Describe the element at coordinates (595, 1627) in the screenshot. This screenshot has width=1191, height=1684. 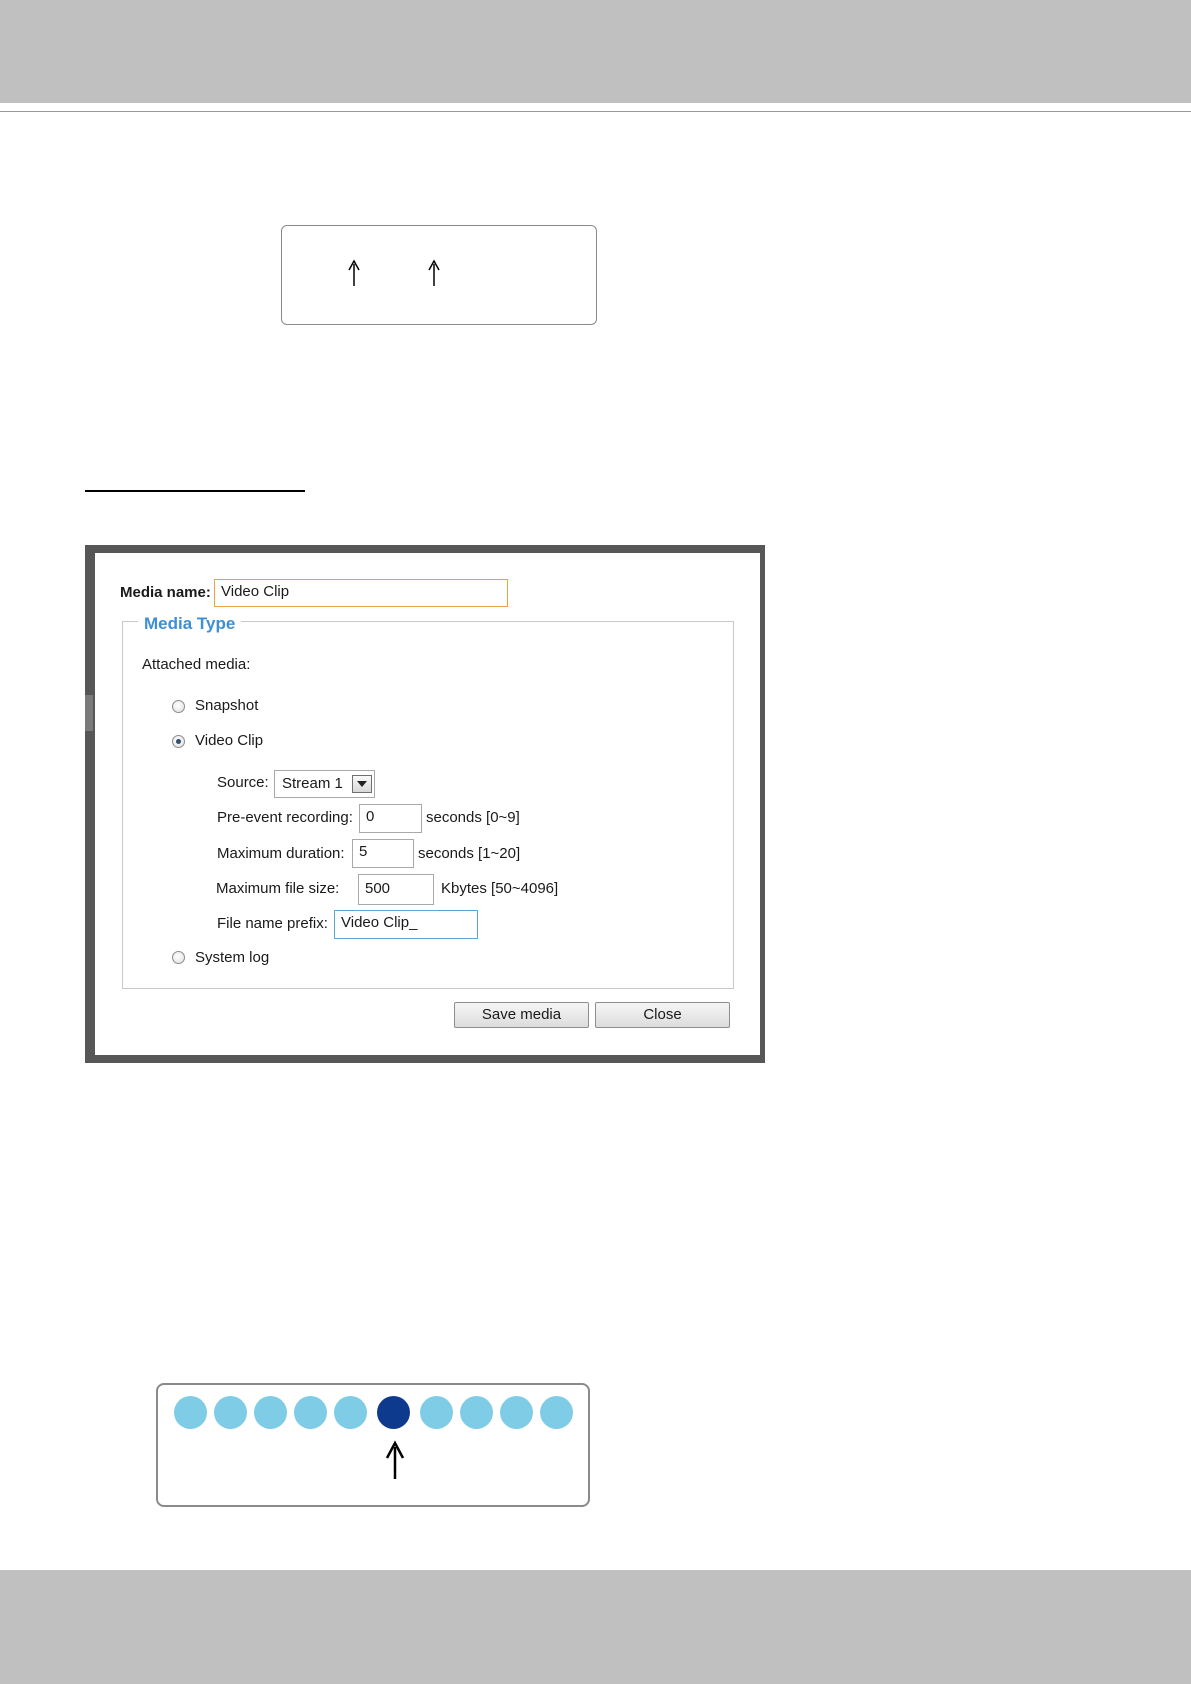
I see `page-footer-band` at that location.